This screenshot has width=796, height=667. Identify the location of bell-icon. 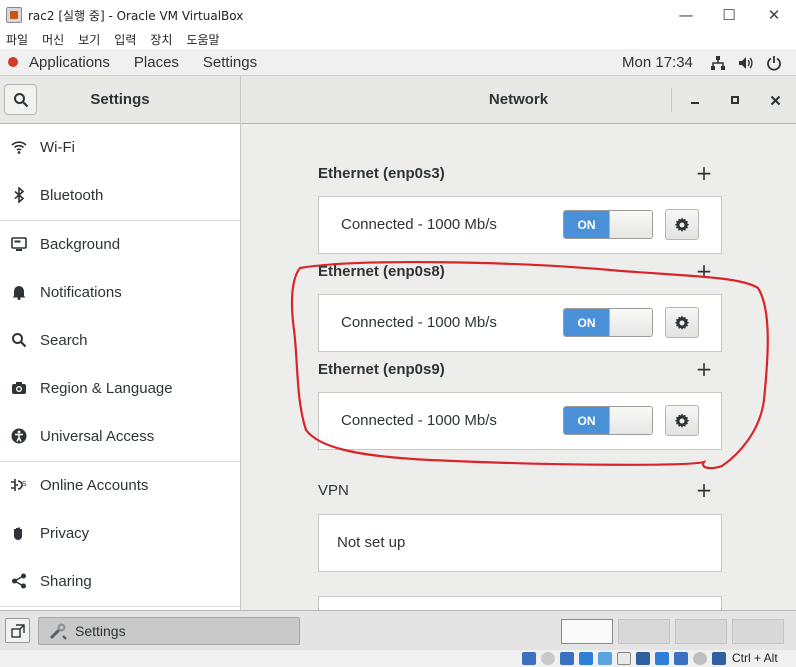
(19, 292).